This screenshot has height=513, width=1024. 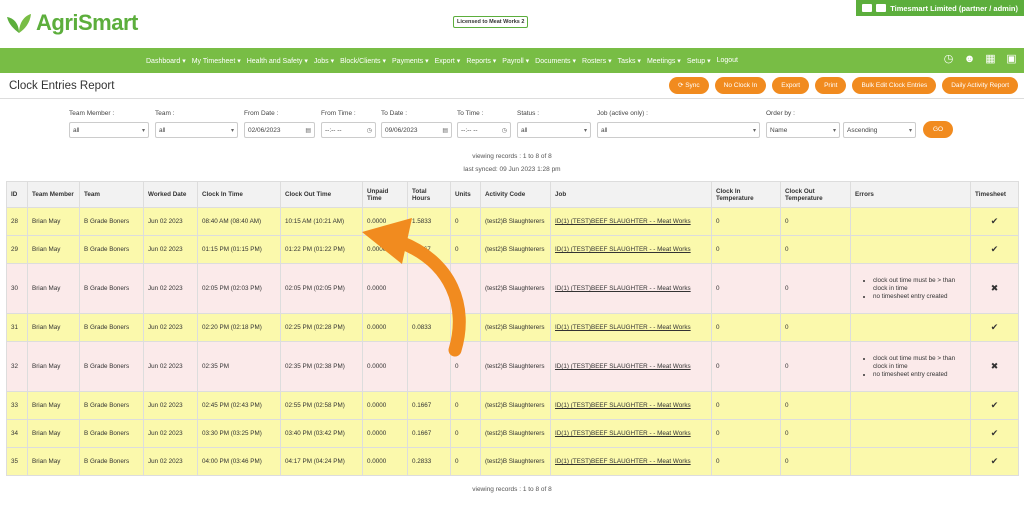 I want to click on nav-item: Setup ▾, so click(x=699, y=61).